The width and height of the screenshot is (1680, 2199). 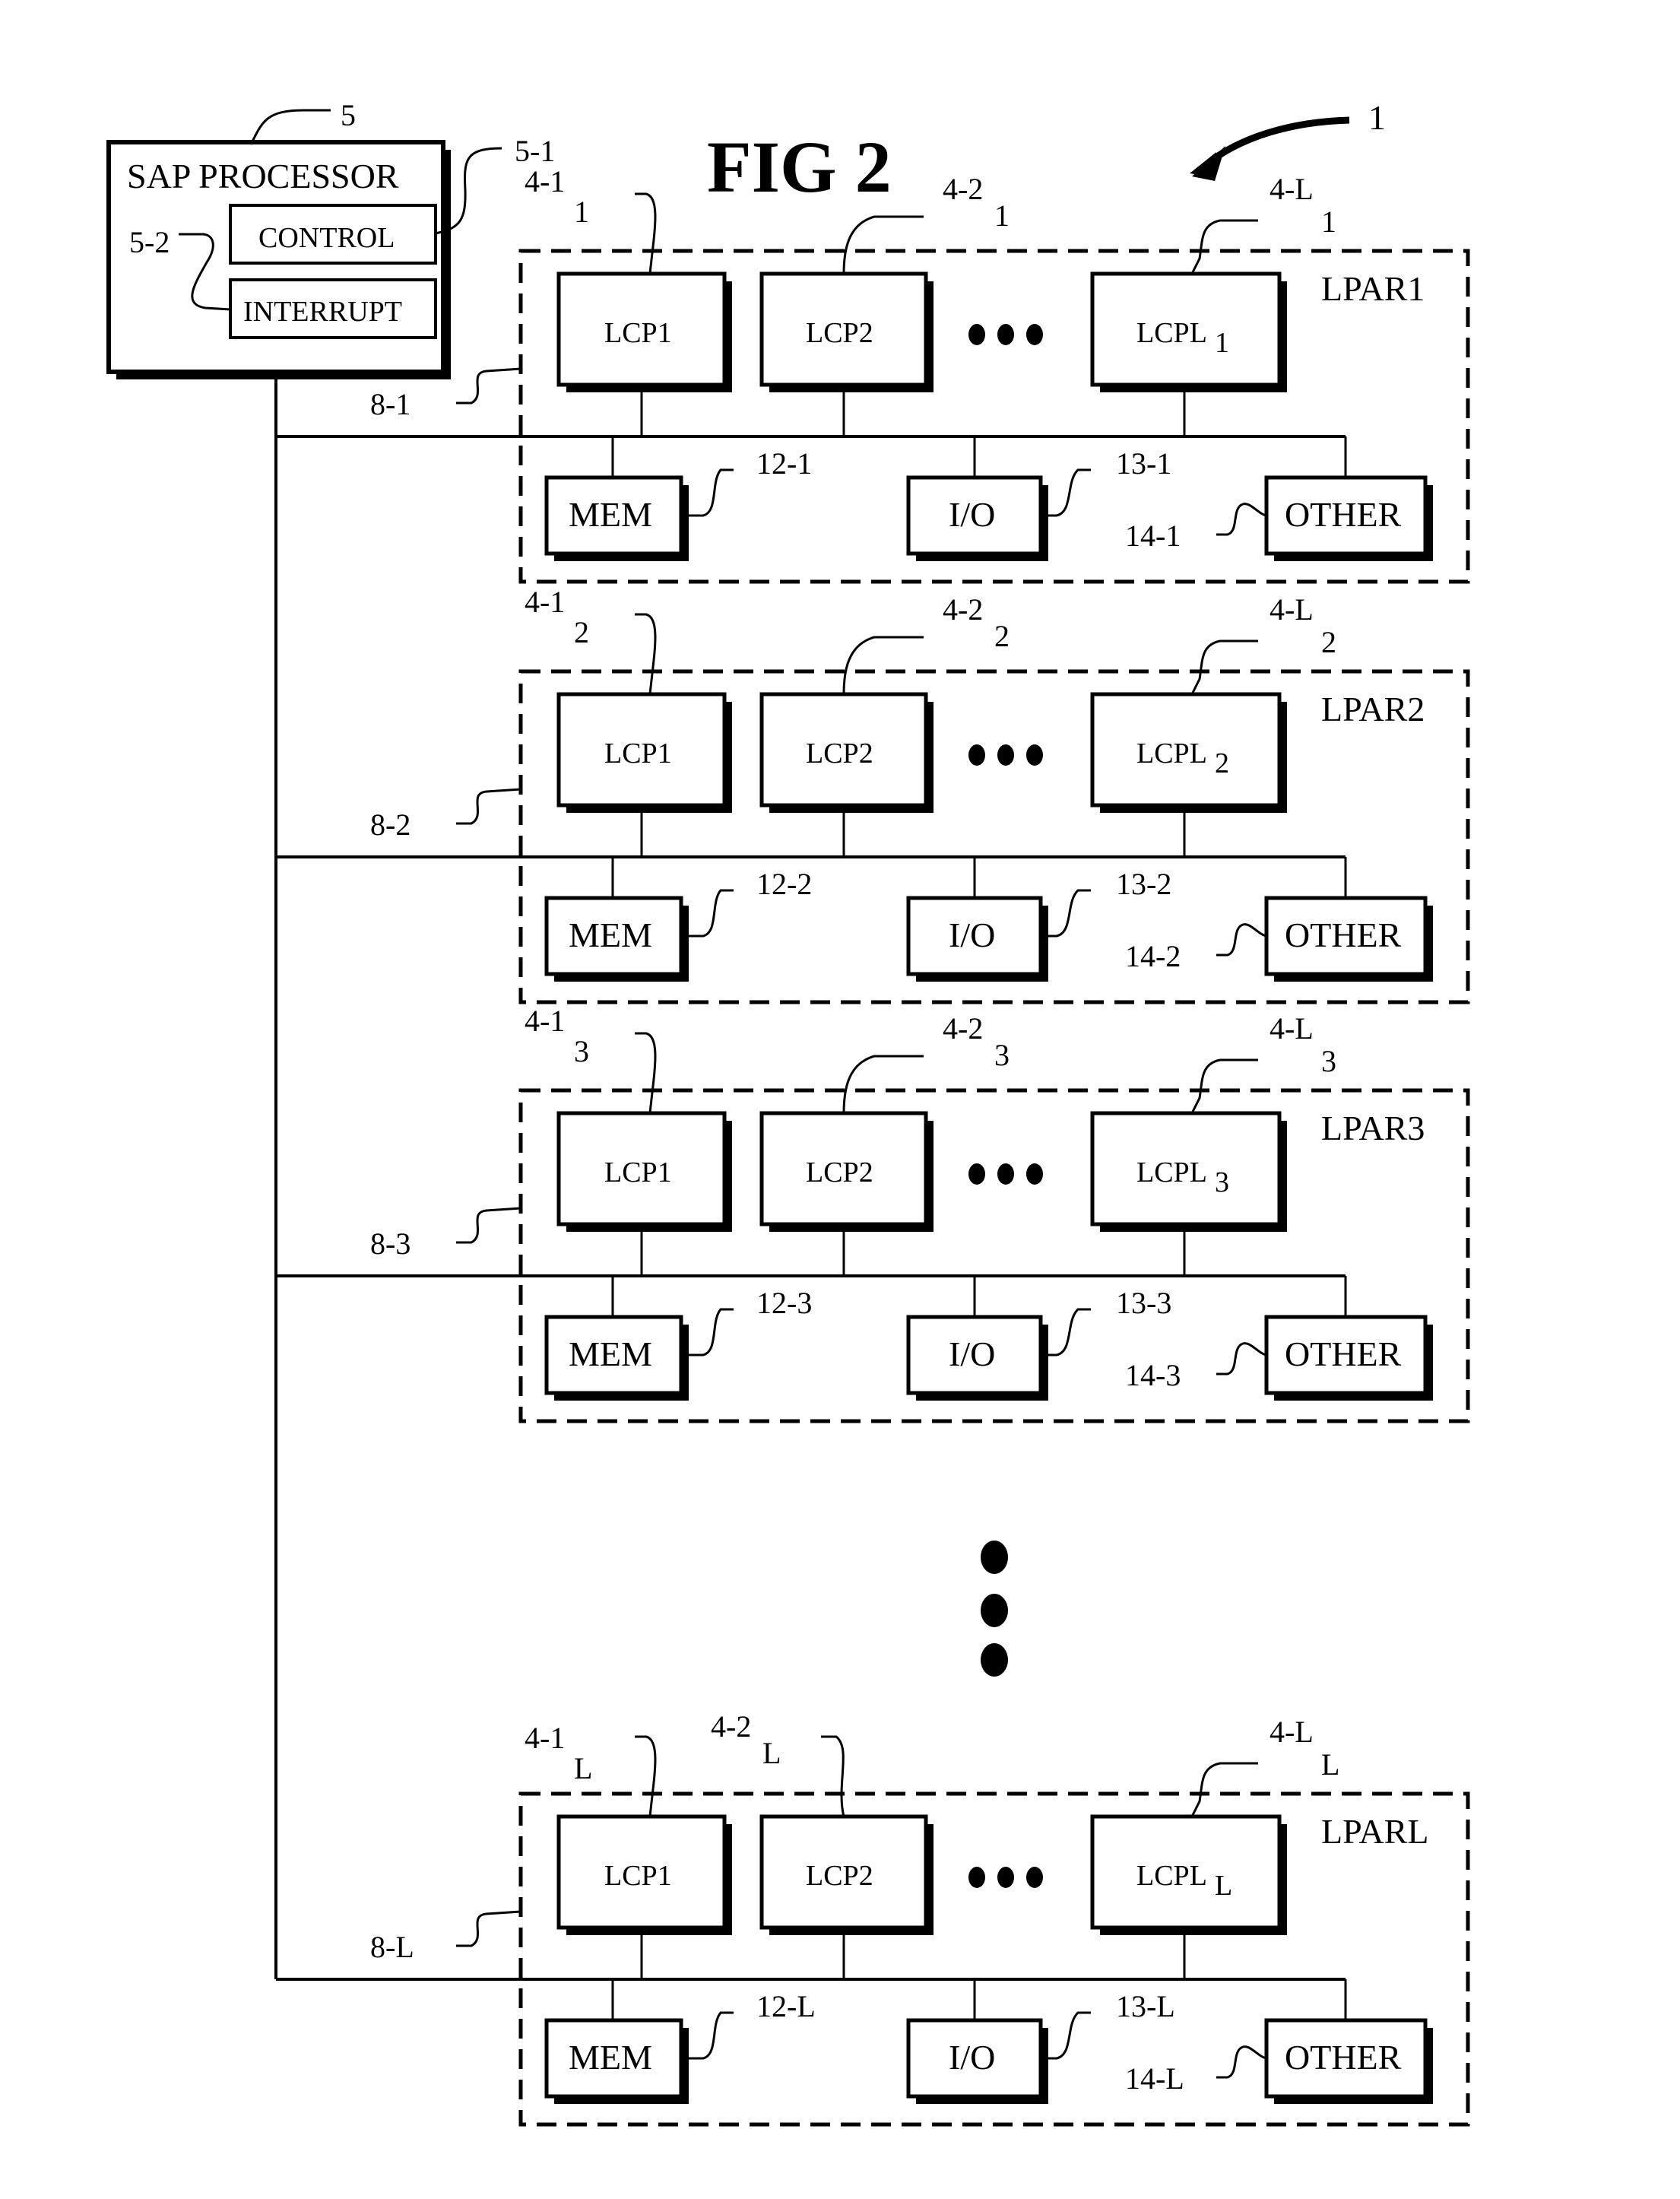 What do you see at coordinates (290, 127) in the screenshot?
I see `sap-ref-leader` at bounding box center [290, 127].